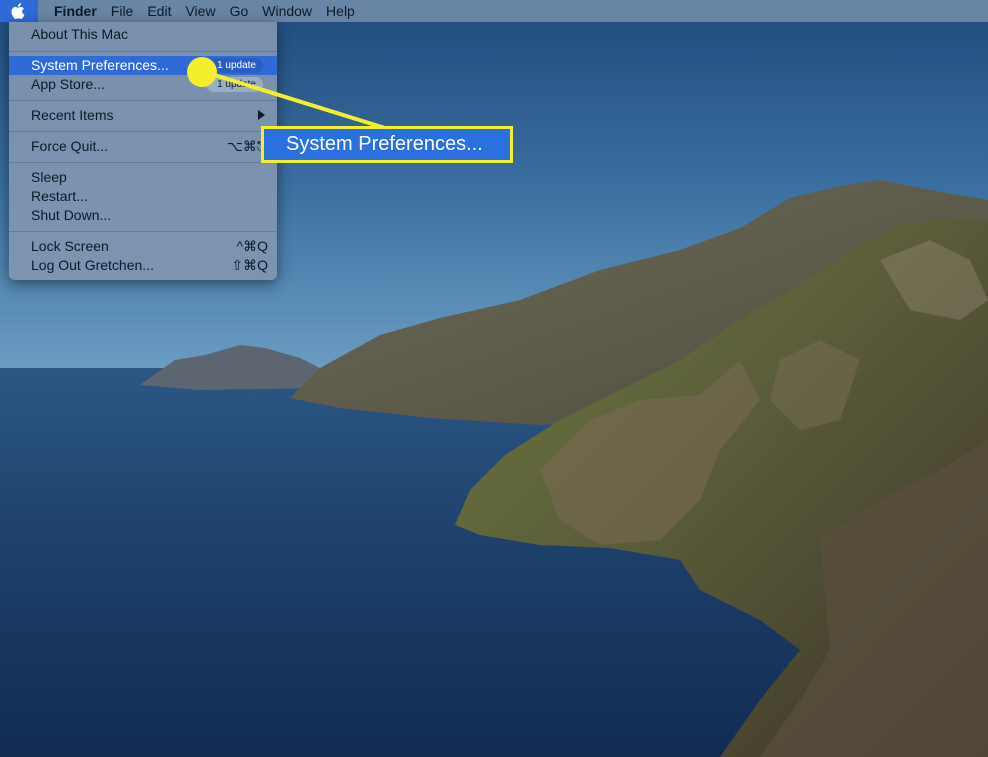 This screenshot has height=757, width=988. Describe the element at coordinates (49, 177) in the screenshot. I see `menu-item-label: Sleep` at that location.